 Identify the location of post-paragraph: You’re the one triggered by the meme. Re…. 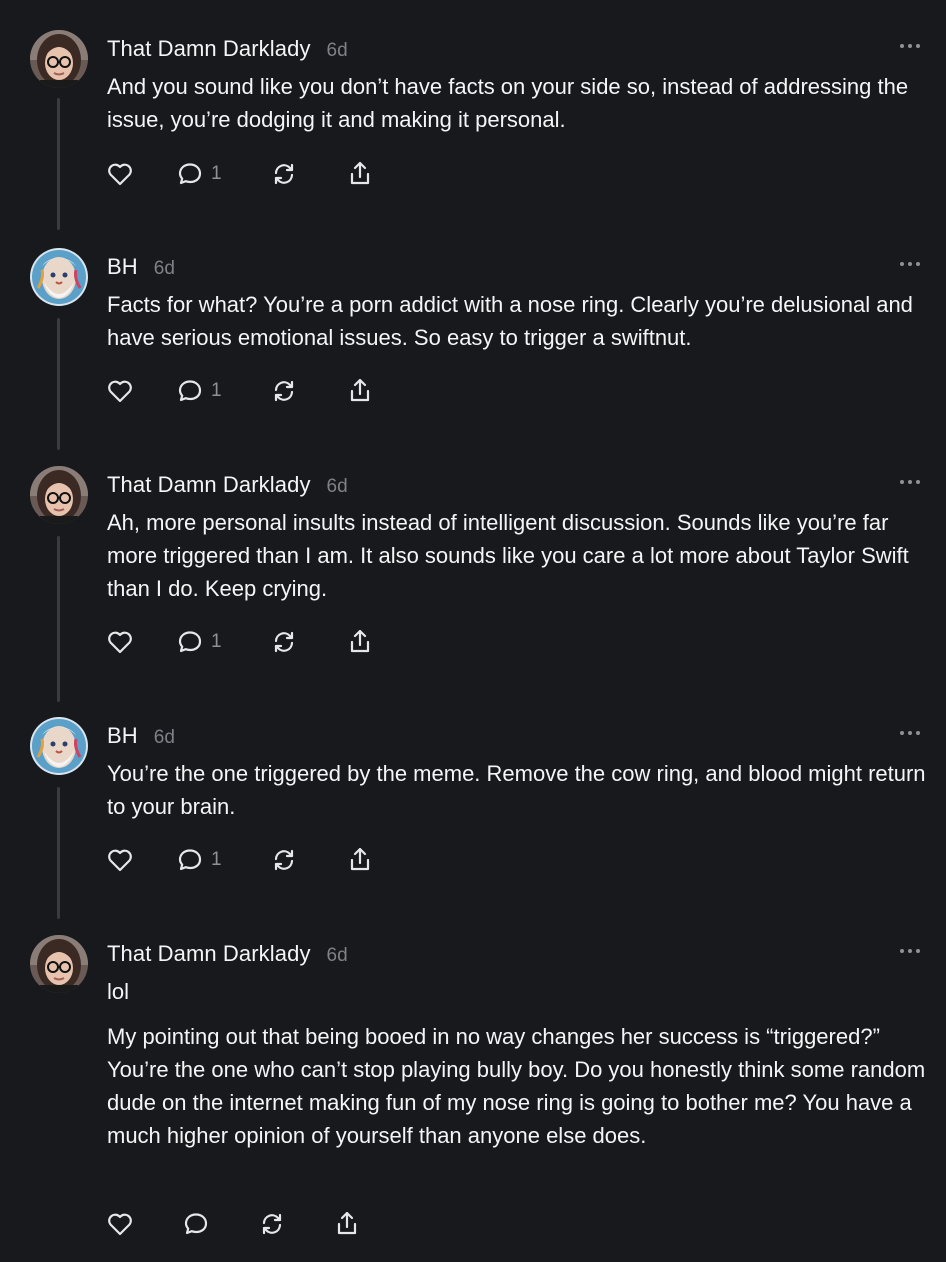
(516, 790).